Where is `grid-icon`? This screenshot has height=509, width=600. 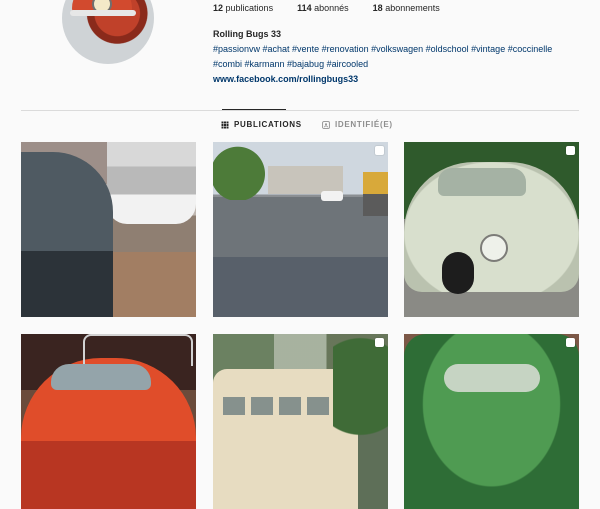
grid-icon is located at coordinates (225, 124).